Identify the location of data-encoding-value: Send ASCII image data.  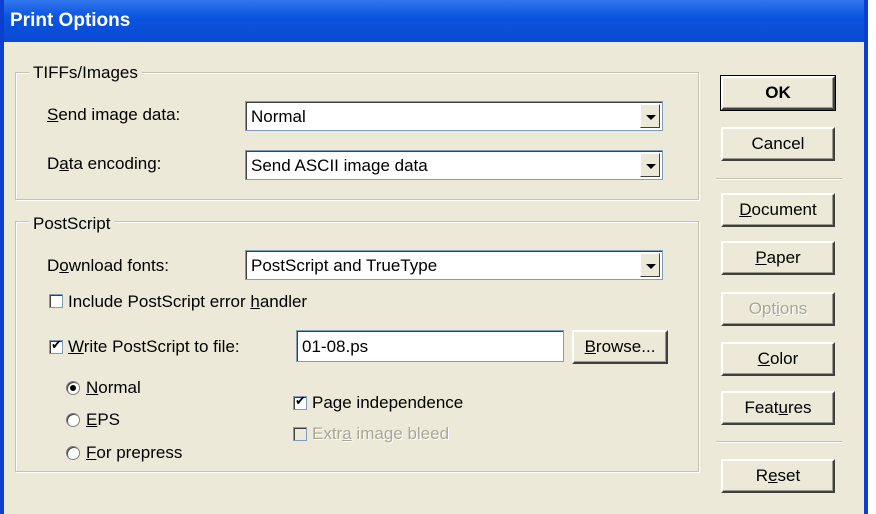
(339, 165).